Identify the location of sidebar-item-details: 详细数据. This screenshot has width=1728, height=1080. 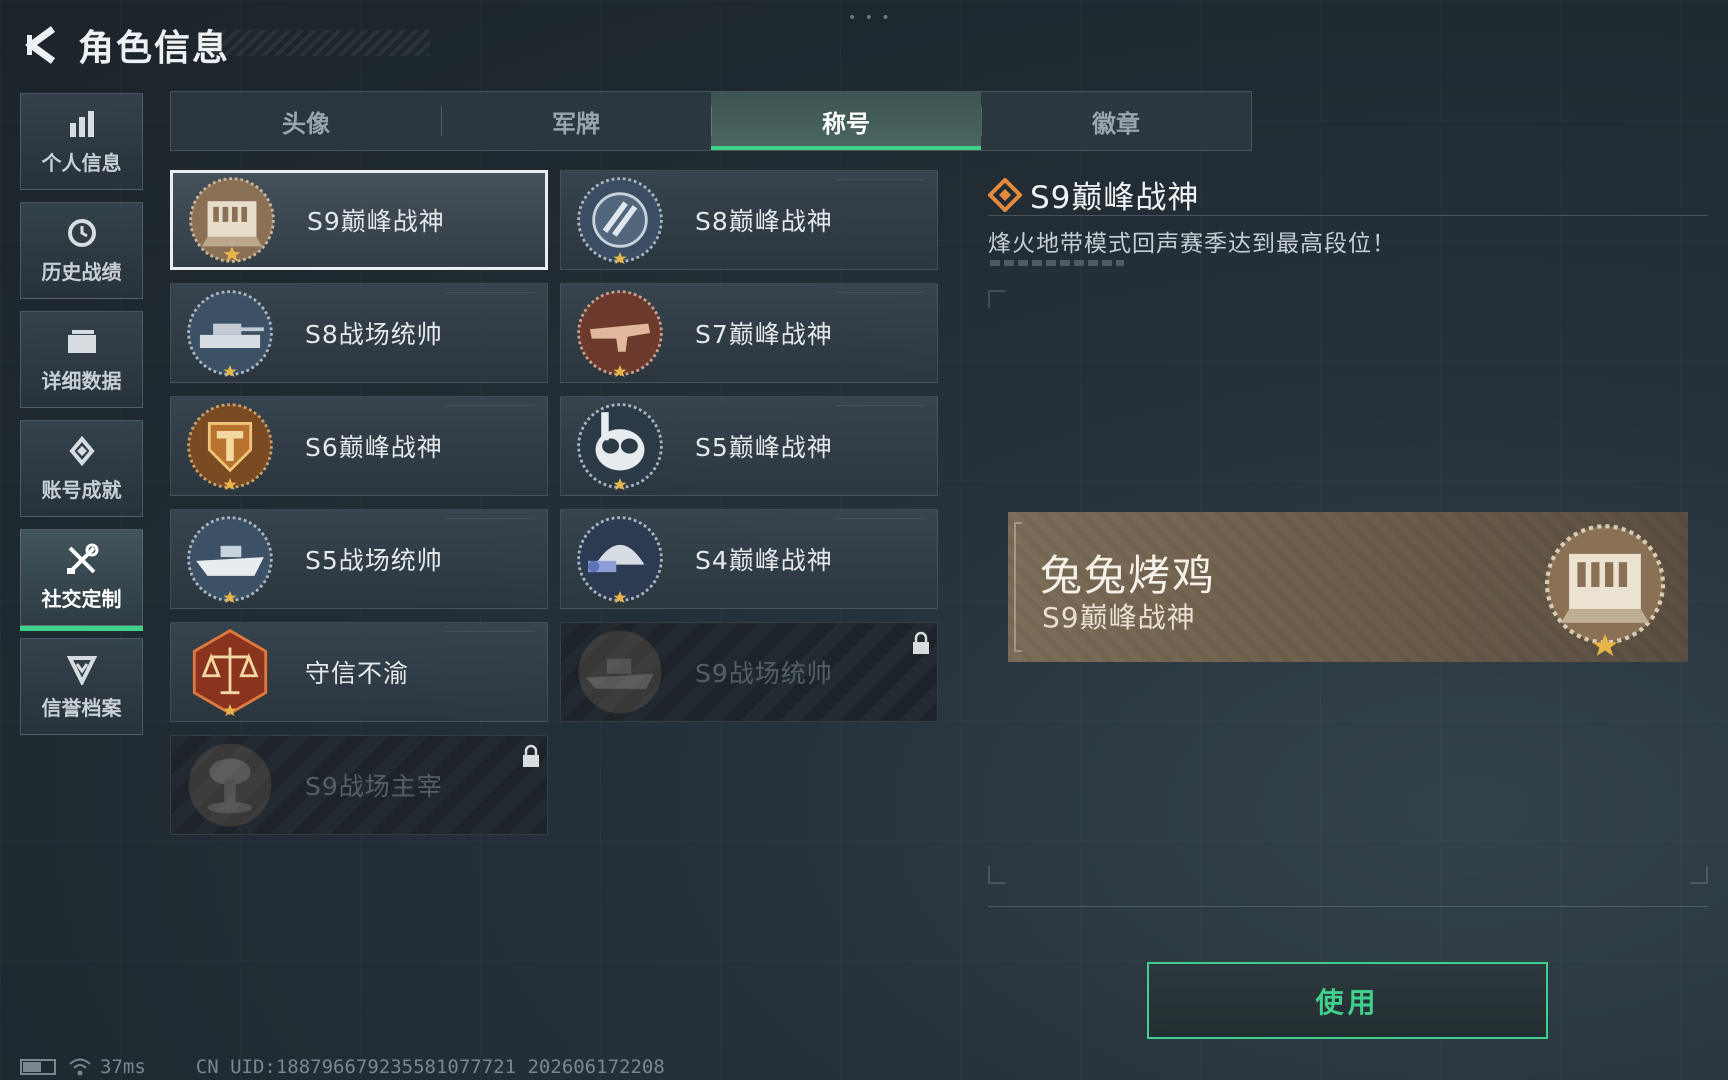
(81, 359).